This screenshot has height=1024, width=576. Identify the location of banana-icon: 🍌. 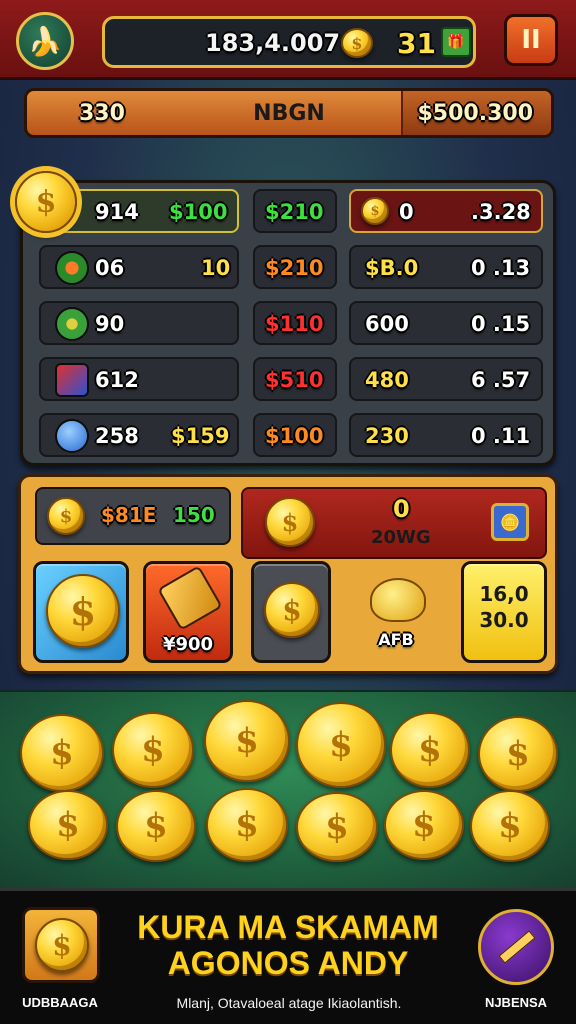
(45, 41).